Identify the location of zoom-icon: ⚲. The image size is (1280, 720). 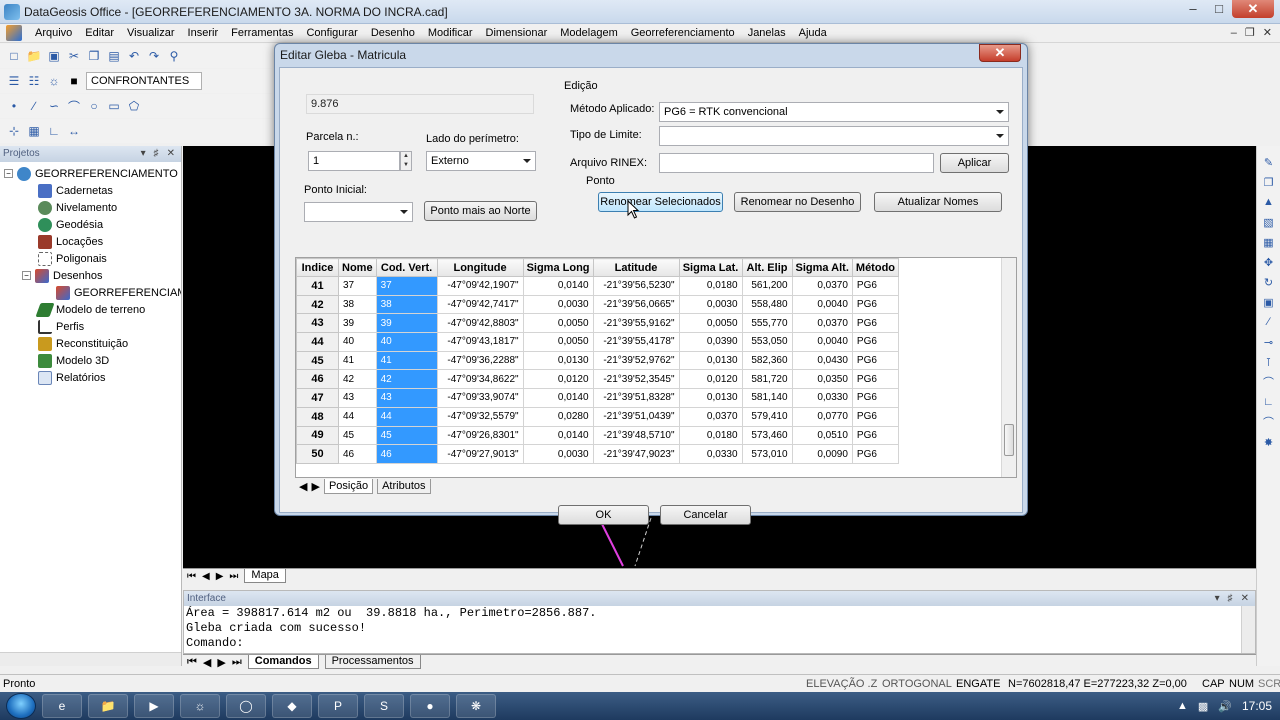
(174, 56).